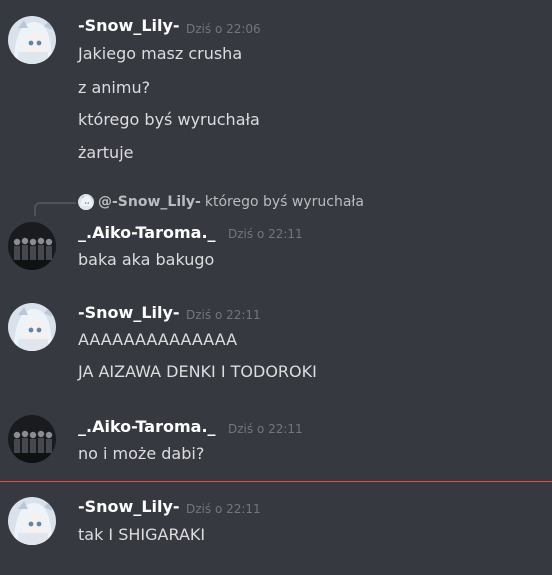 The image size is (552, 575). I want to click on message-text: z animu?, so click(114, 87).